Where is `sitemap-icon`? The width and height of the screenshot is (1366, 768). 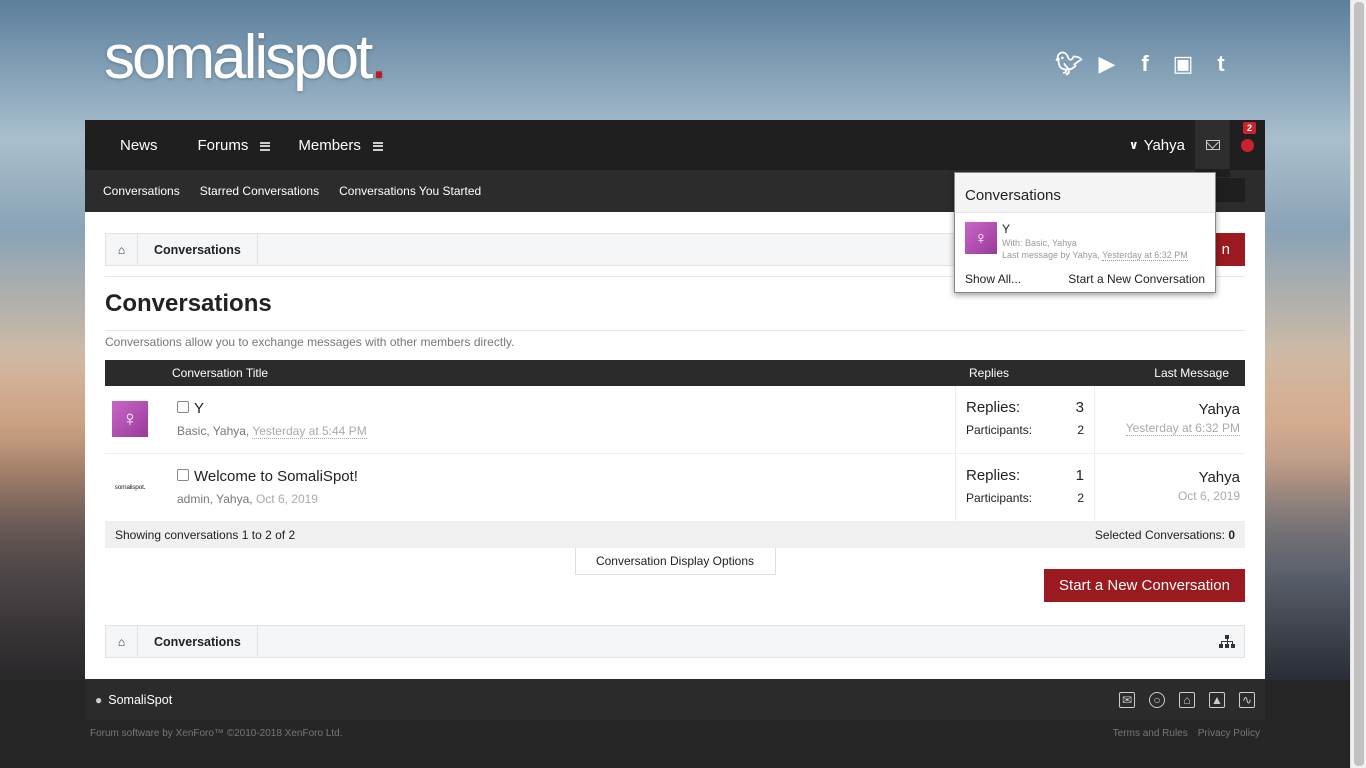 sitemap-icon is located at coordinates (1227, 641).